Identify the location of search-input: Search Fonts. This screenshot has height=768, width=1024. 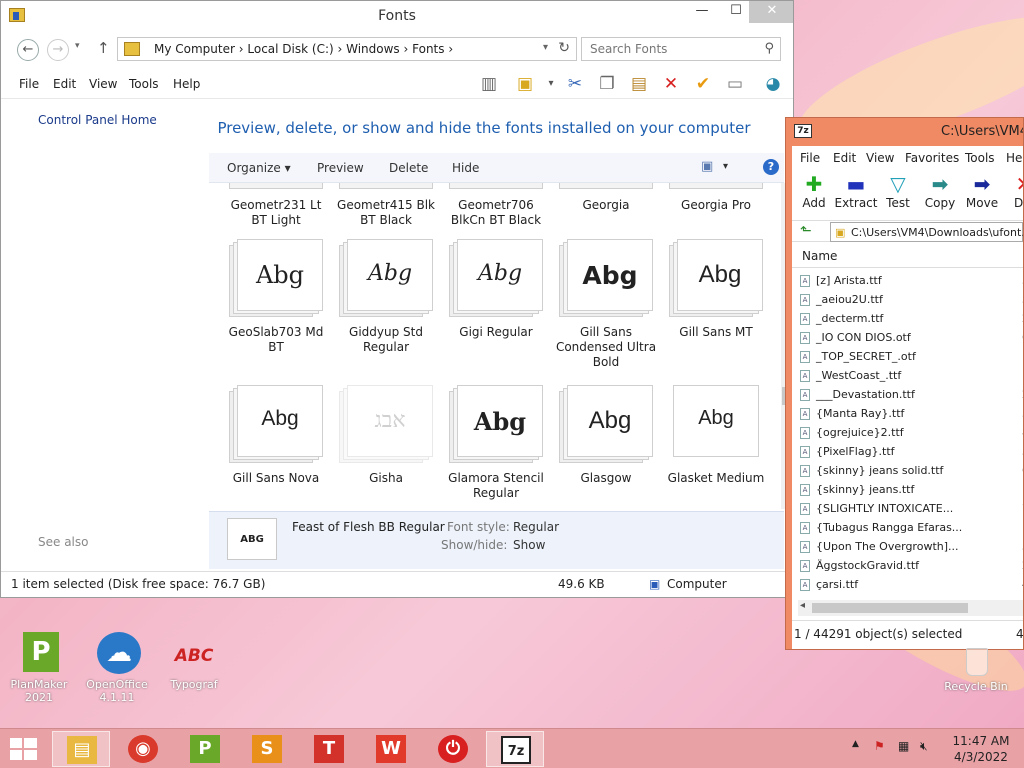
(628, 49).